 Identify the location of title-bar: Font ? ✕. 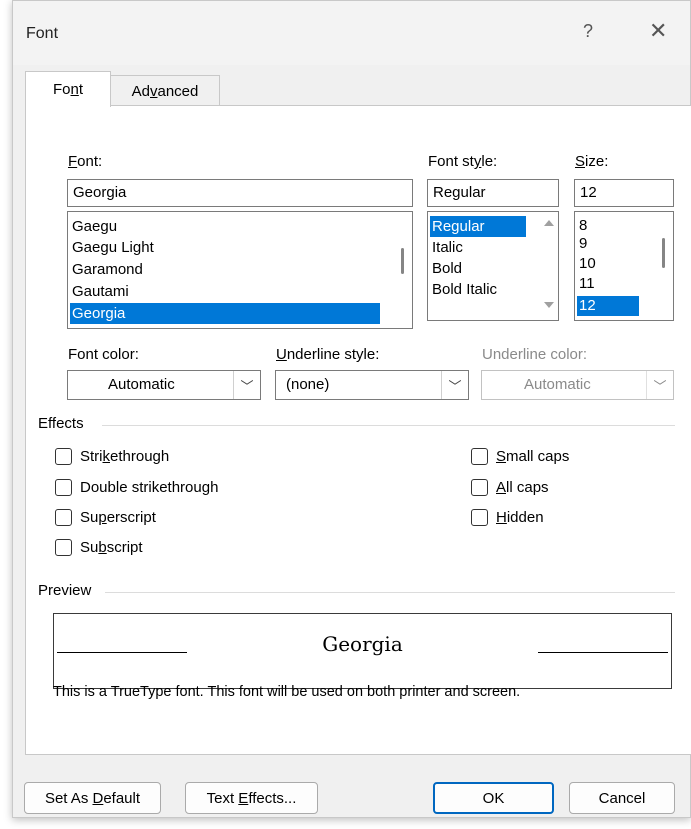
(351, 33).